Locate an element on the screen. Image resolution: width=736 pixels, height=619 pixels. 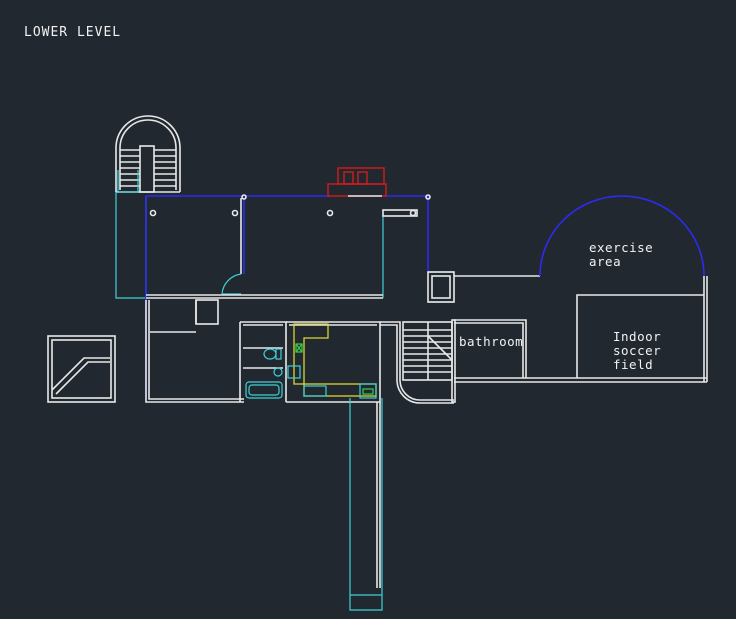
soccer-field: Indoor soccer field is located at coordinates (640, 336).